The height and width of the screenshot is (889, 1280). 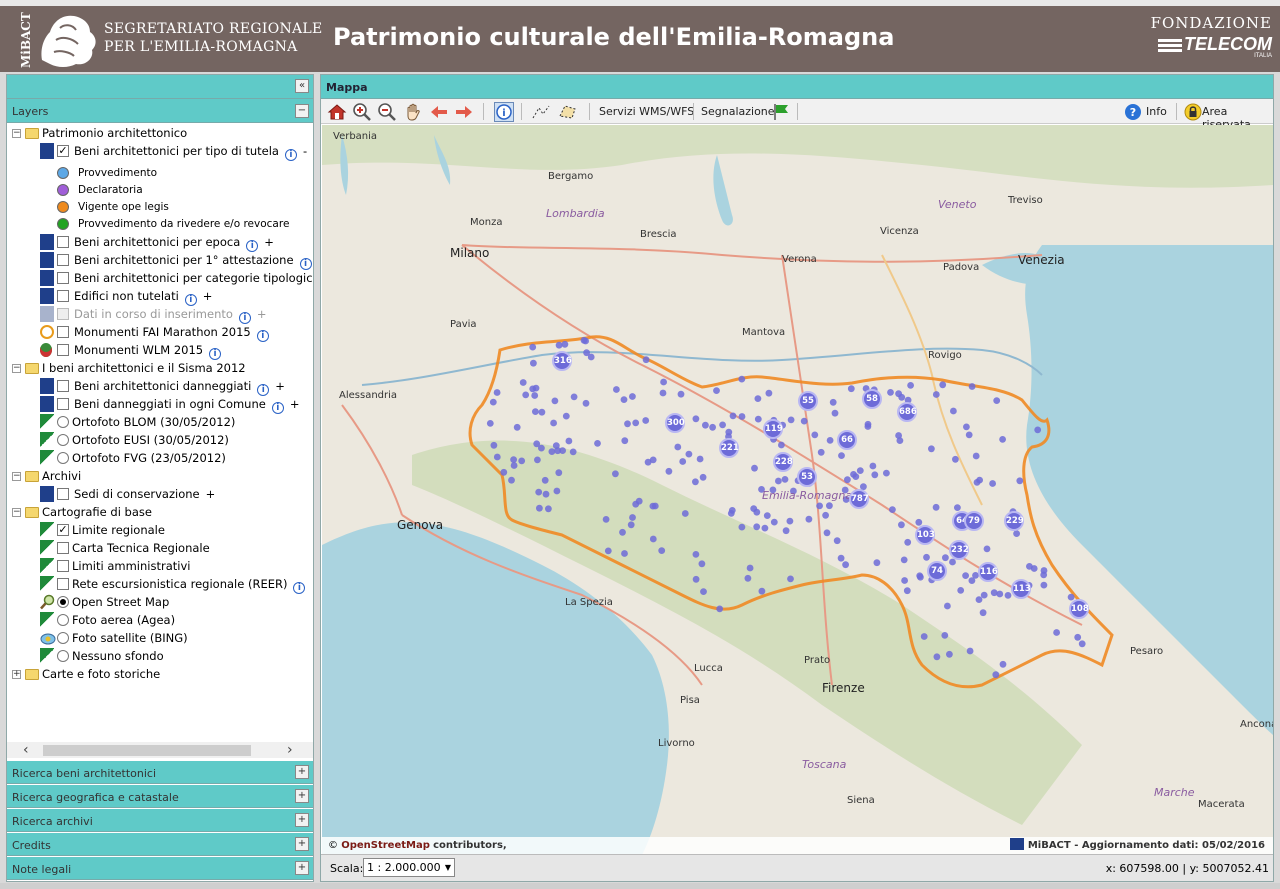 I want to click on cluster-marker: 53, so click(x=807, y=477).